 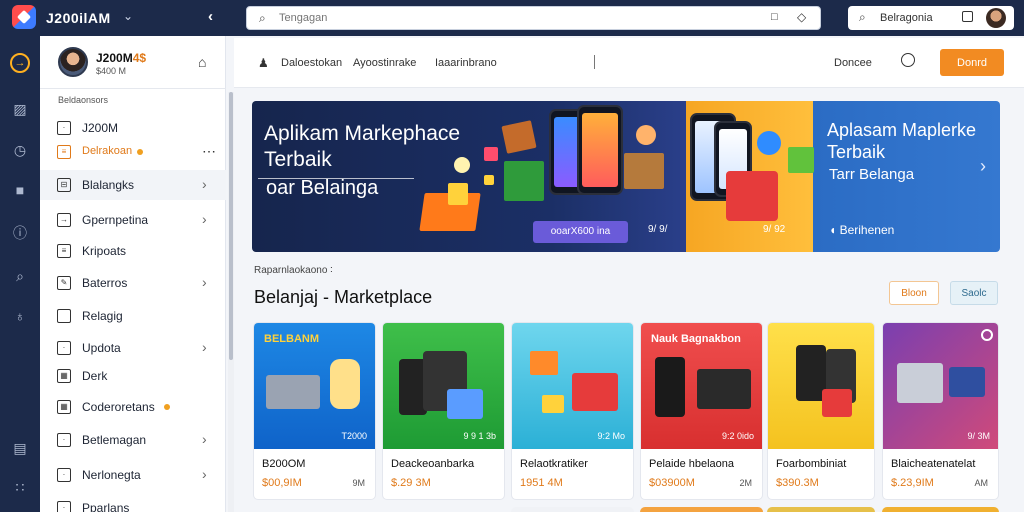 What do you see at coordinates (24, 17) in the screenshot?
I see `app-logo-icon` at bounding box center [24, 17].